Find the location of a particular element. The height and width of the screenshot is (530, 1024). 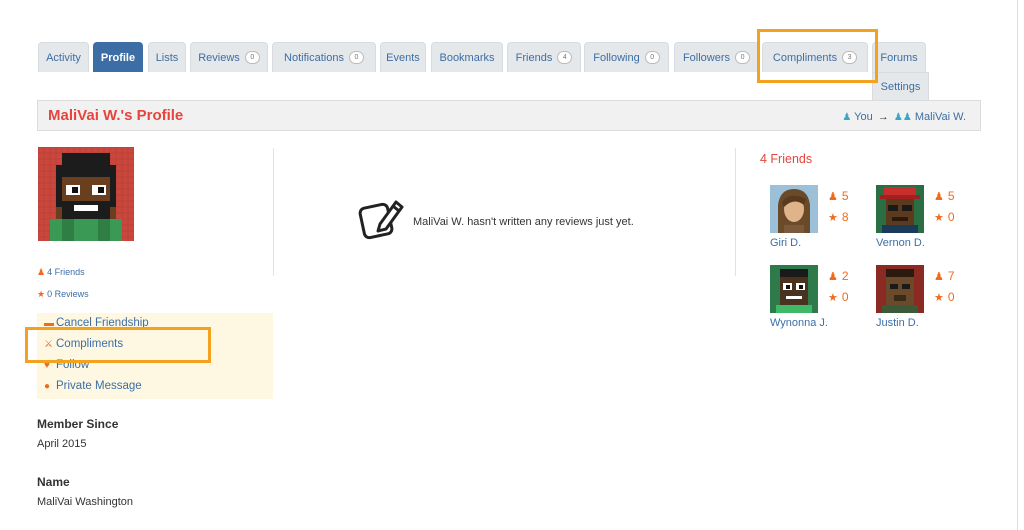

tab-notifications: Notifications 0 is located at coordinates (324, 57).